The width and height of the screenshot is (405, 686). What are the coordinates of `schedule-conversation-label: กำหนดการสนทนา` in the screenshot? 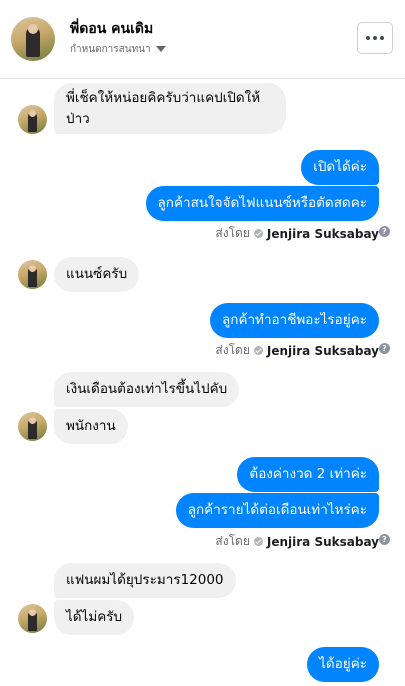 It's located at (110, 49).